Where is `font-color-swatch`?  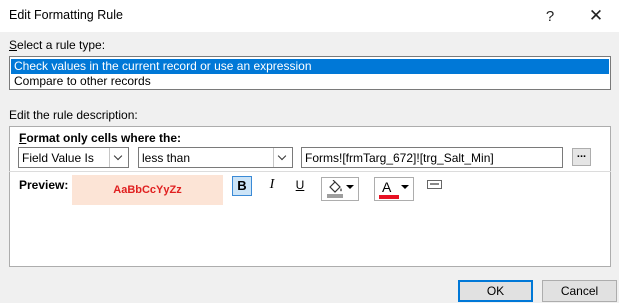 font-color-swatch is located at coordinates (389, 197).